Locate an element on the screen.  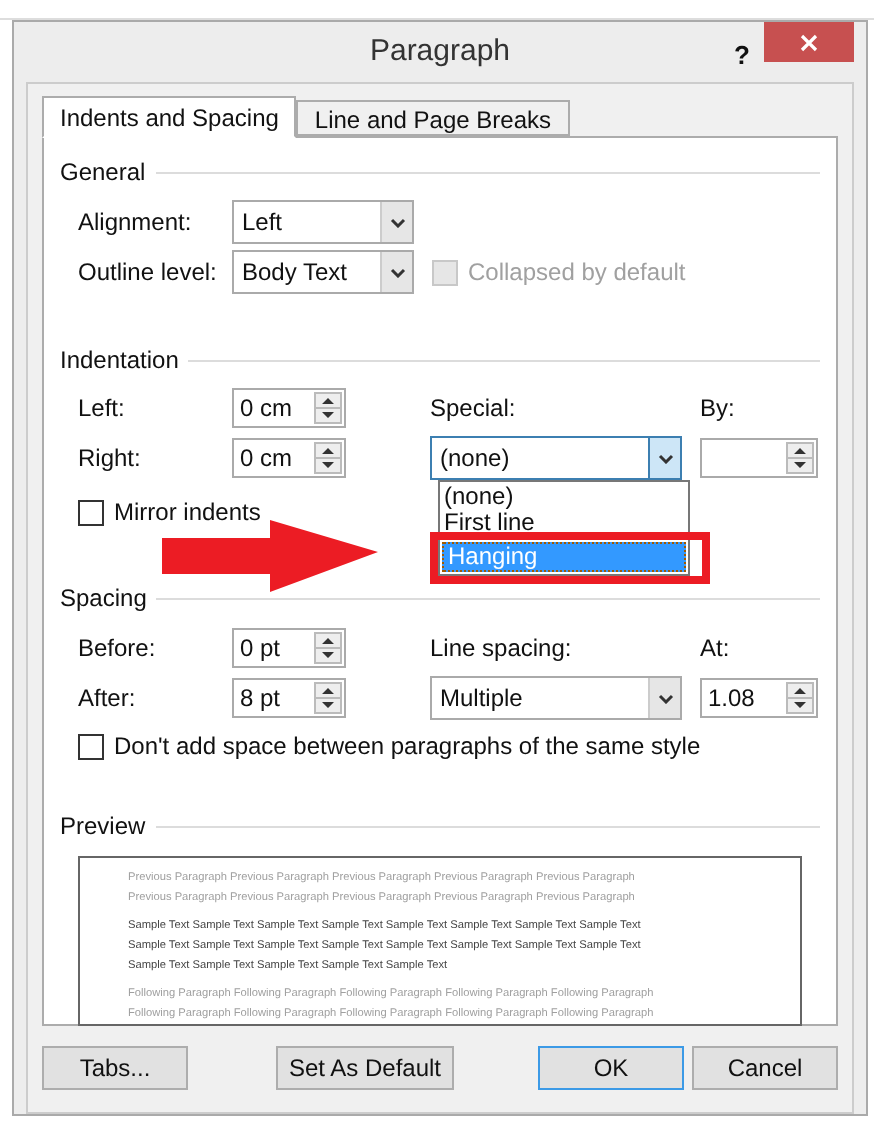
at-field: 1.08 is located at coordinates (759, 698).